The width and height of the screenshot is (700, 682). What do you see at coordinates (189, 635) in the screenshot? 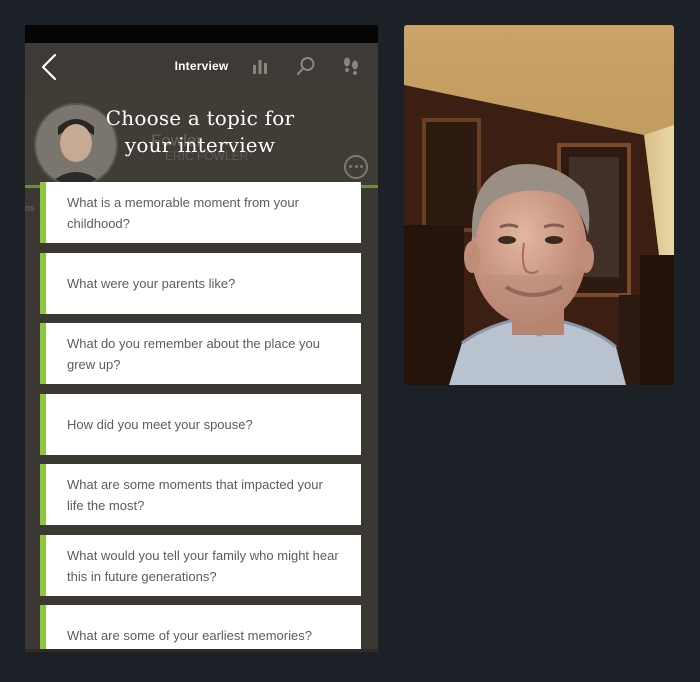
I see `topic-text: What are some of your earliest memories?` at bounding box center [189, 635].